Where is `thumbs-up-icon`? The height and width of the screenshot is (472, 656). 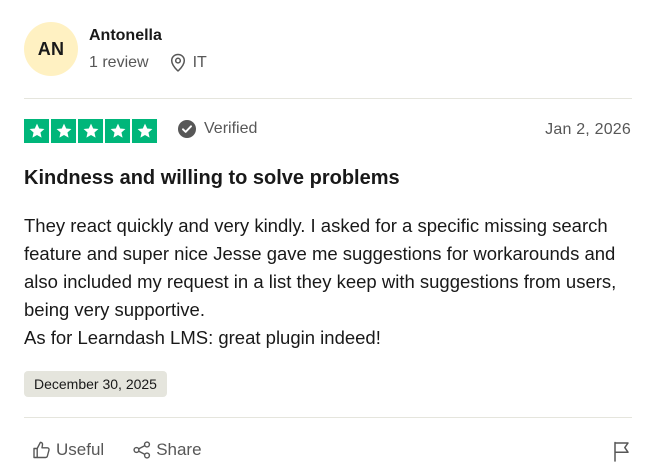 thumbs-up-icon is located at coordinates (41, 450).